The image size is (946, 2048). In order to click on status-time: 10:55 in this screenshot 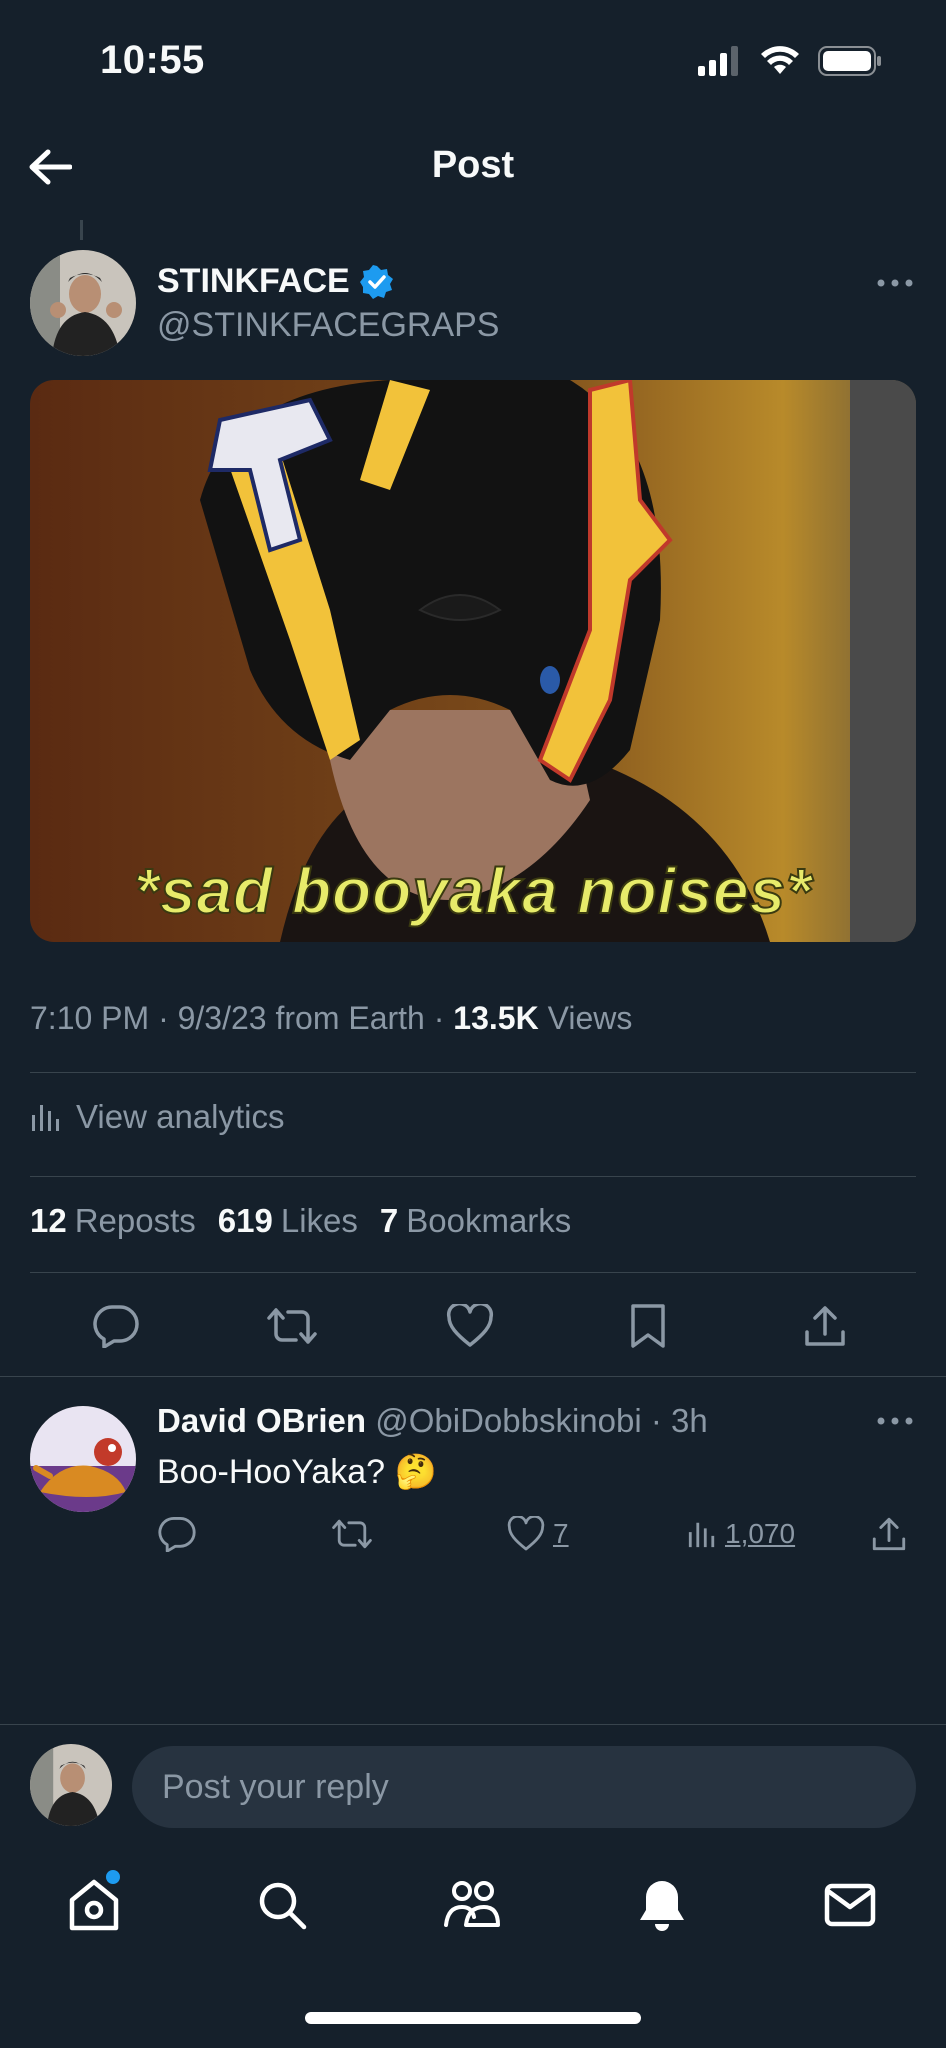, I will do `click(152, 60)`.